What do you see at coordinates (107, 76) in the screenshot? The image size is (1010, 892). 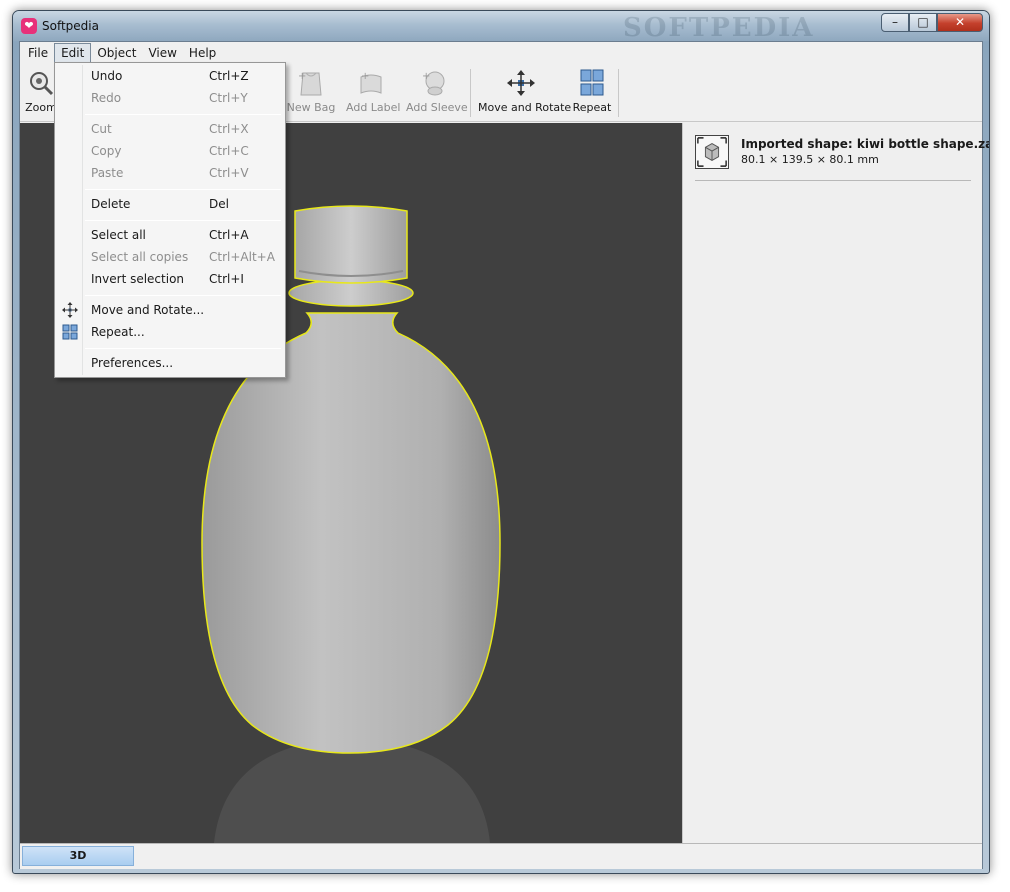 I see `menu-item-label: Undo` at bounding box center [107, 76].